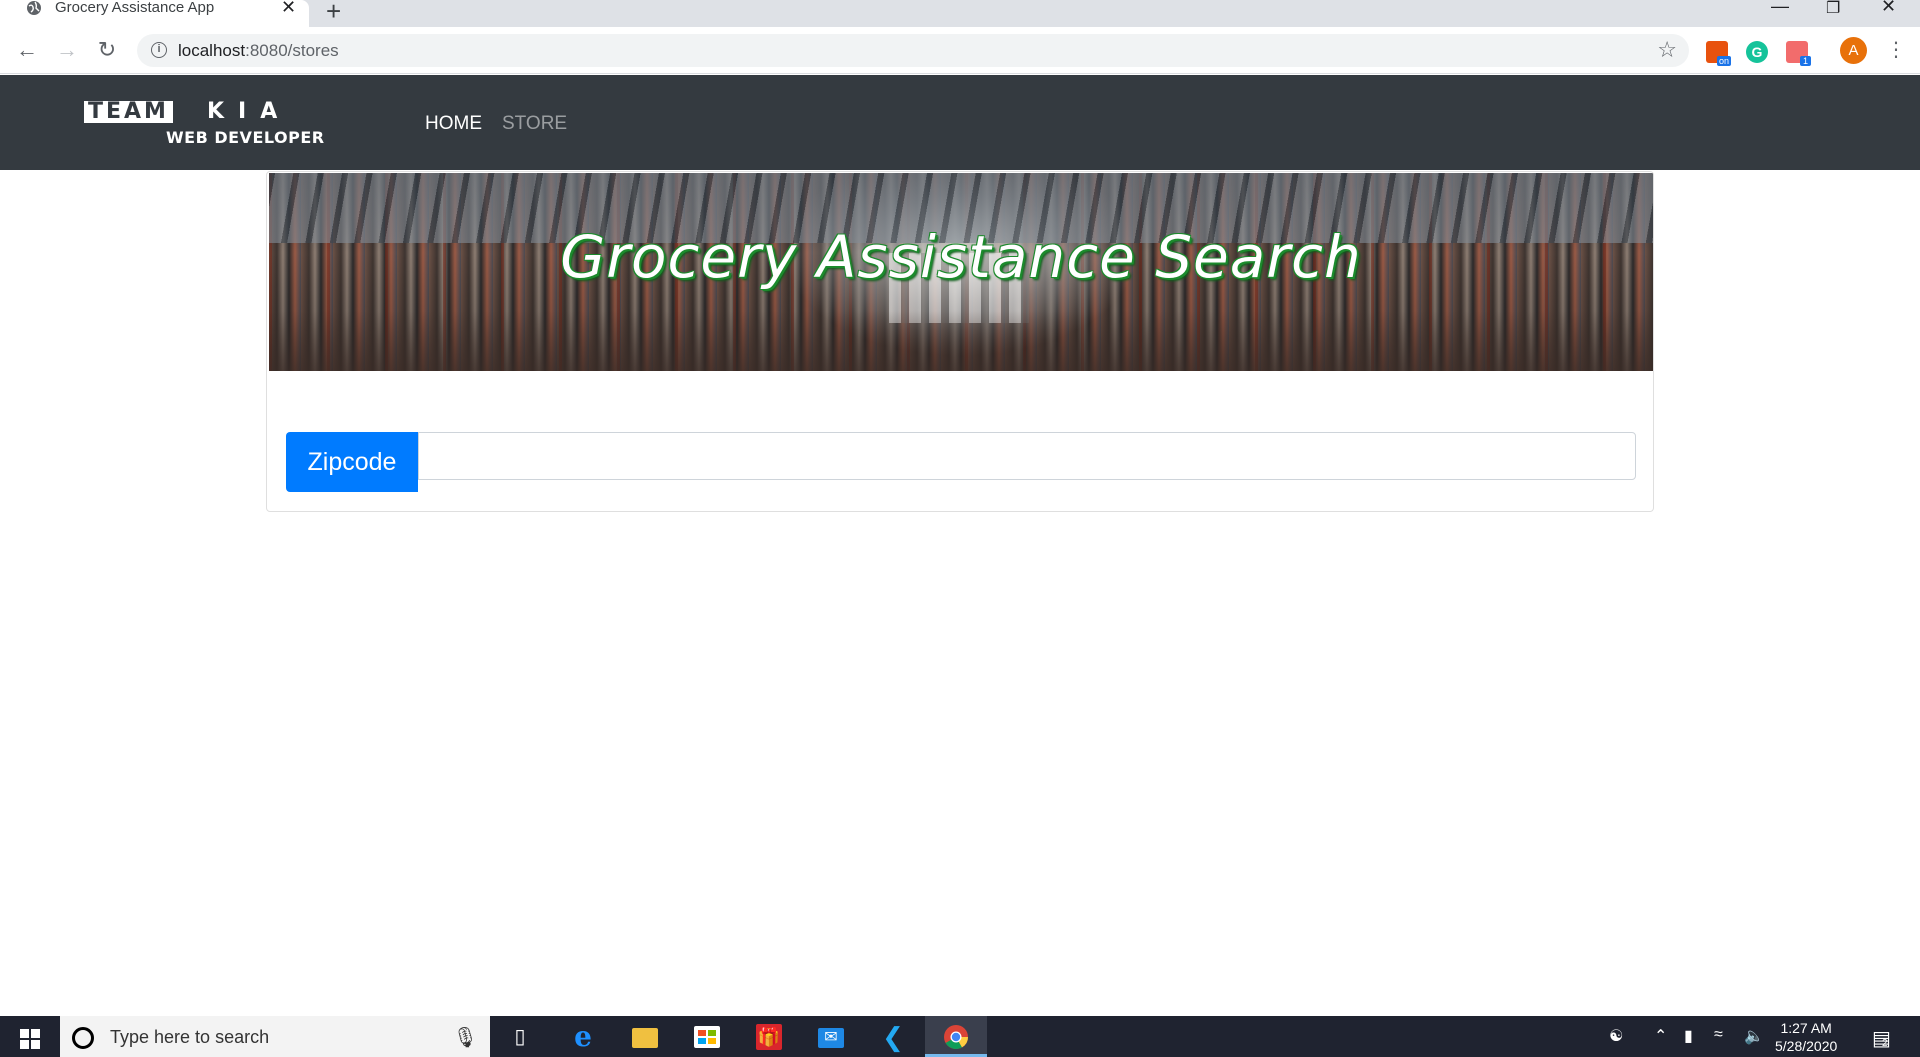 This screenshot has height=1057, width=1920. I want to click on cortana-icon, so click(83, 1038).